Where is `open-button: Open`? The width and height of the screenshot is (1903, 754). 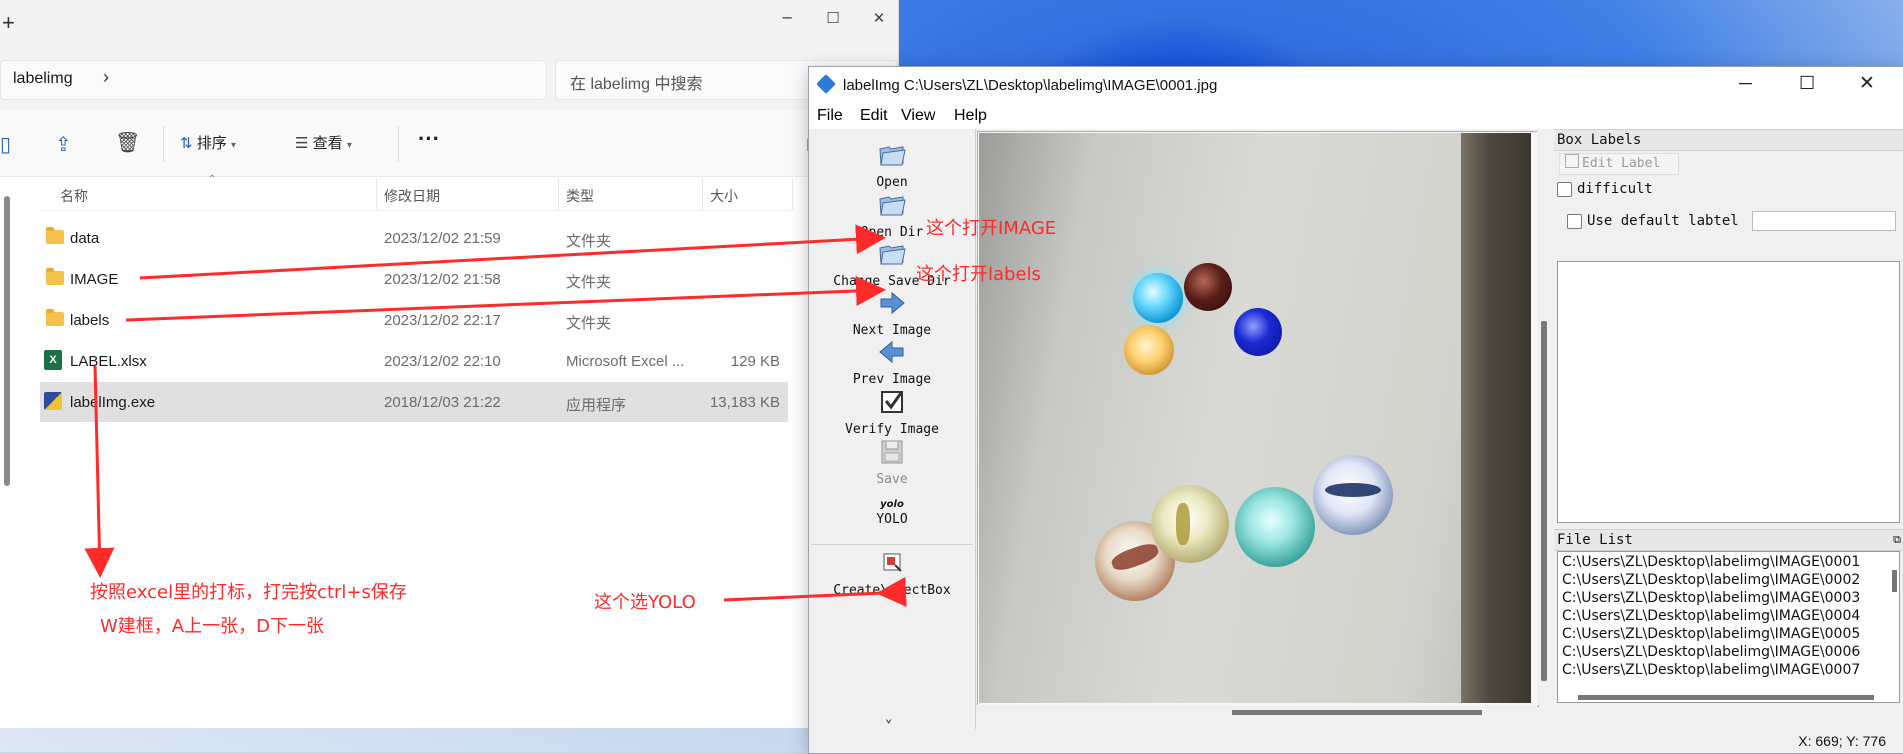
open-button: Open is located at coordinates (892, 165).